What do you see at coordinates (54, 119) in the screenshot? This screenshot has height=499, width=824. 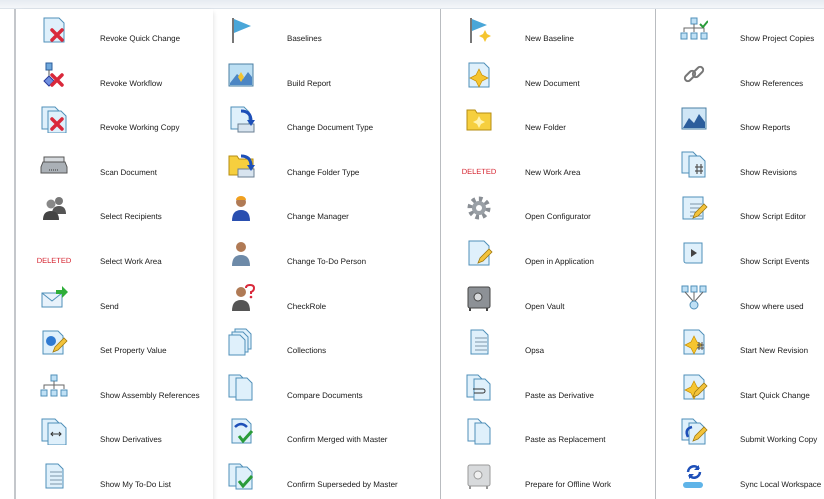 I see `documents-cross-icon` at bounding box center [54, 119].